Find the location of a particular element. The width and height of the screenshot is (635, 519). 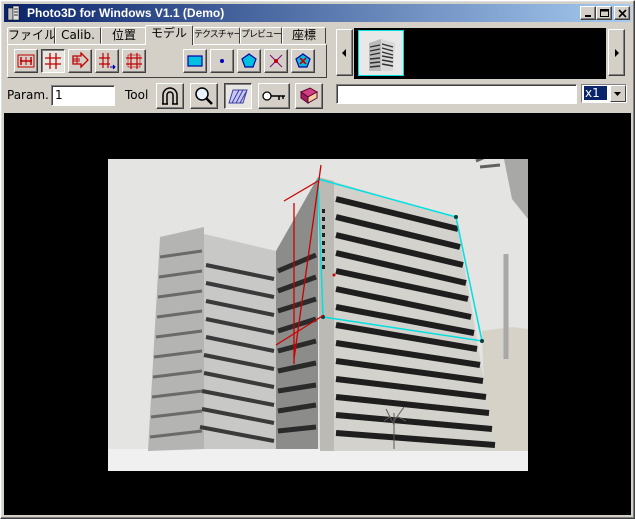

close-icon is located at coordinates (622, 13).